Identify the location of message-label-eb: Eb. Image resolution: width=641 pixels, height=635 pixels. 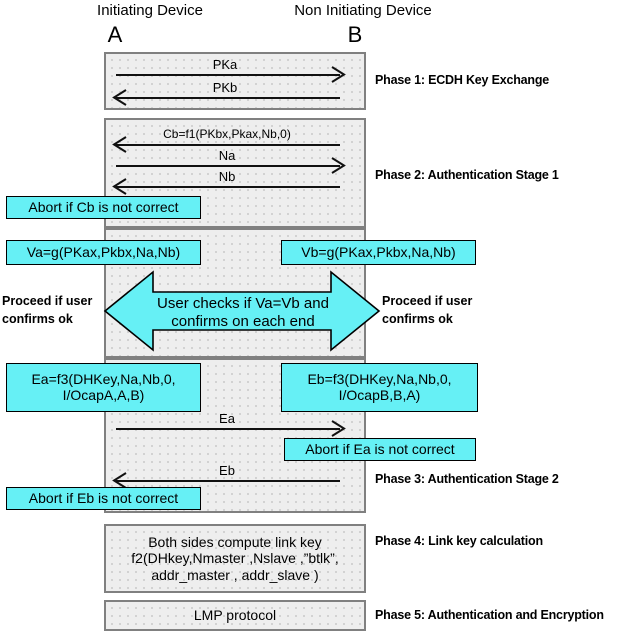
(227, 470).